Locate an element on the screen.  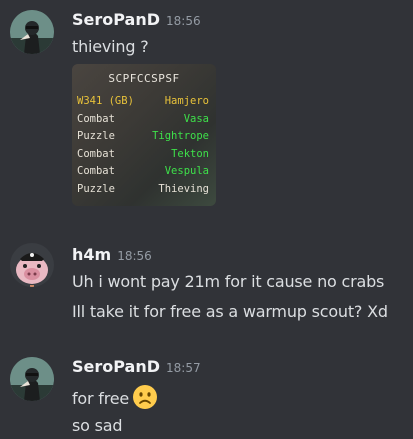
message-text: thieving ? is located at coordinates (110, 46).